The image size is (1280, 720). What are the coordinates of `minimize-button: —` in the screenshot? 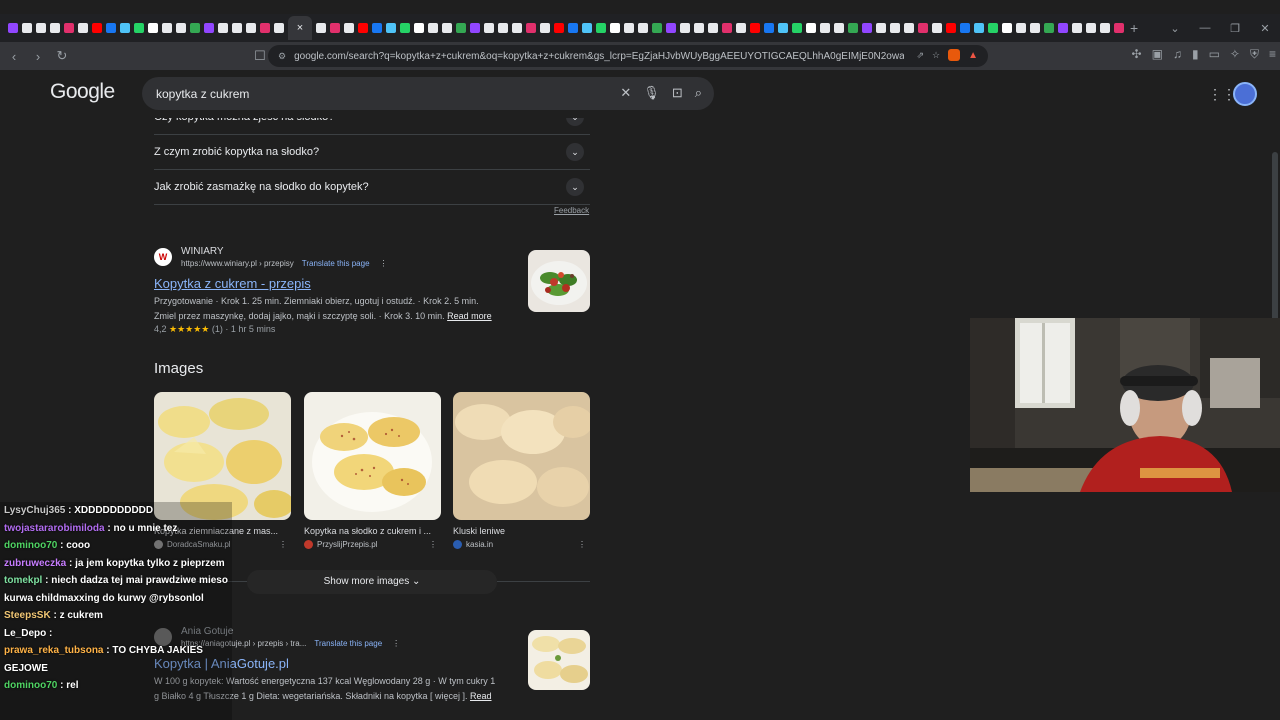 It's located at (1205, 28).